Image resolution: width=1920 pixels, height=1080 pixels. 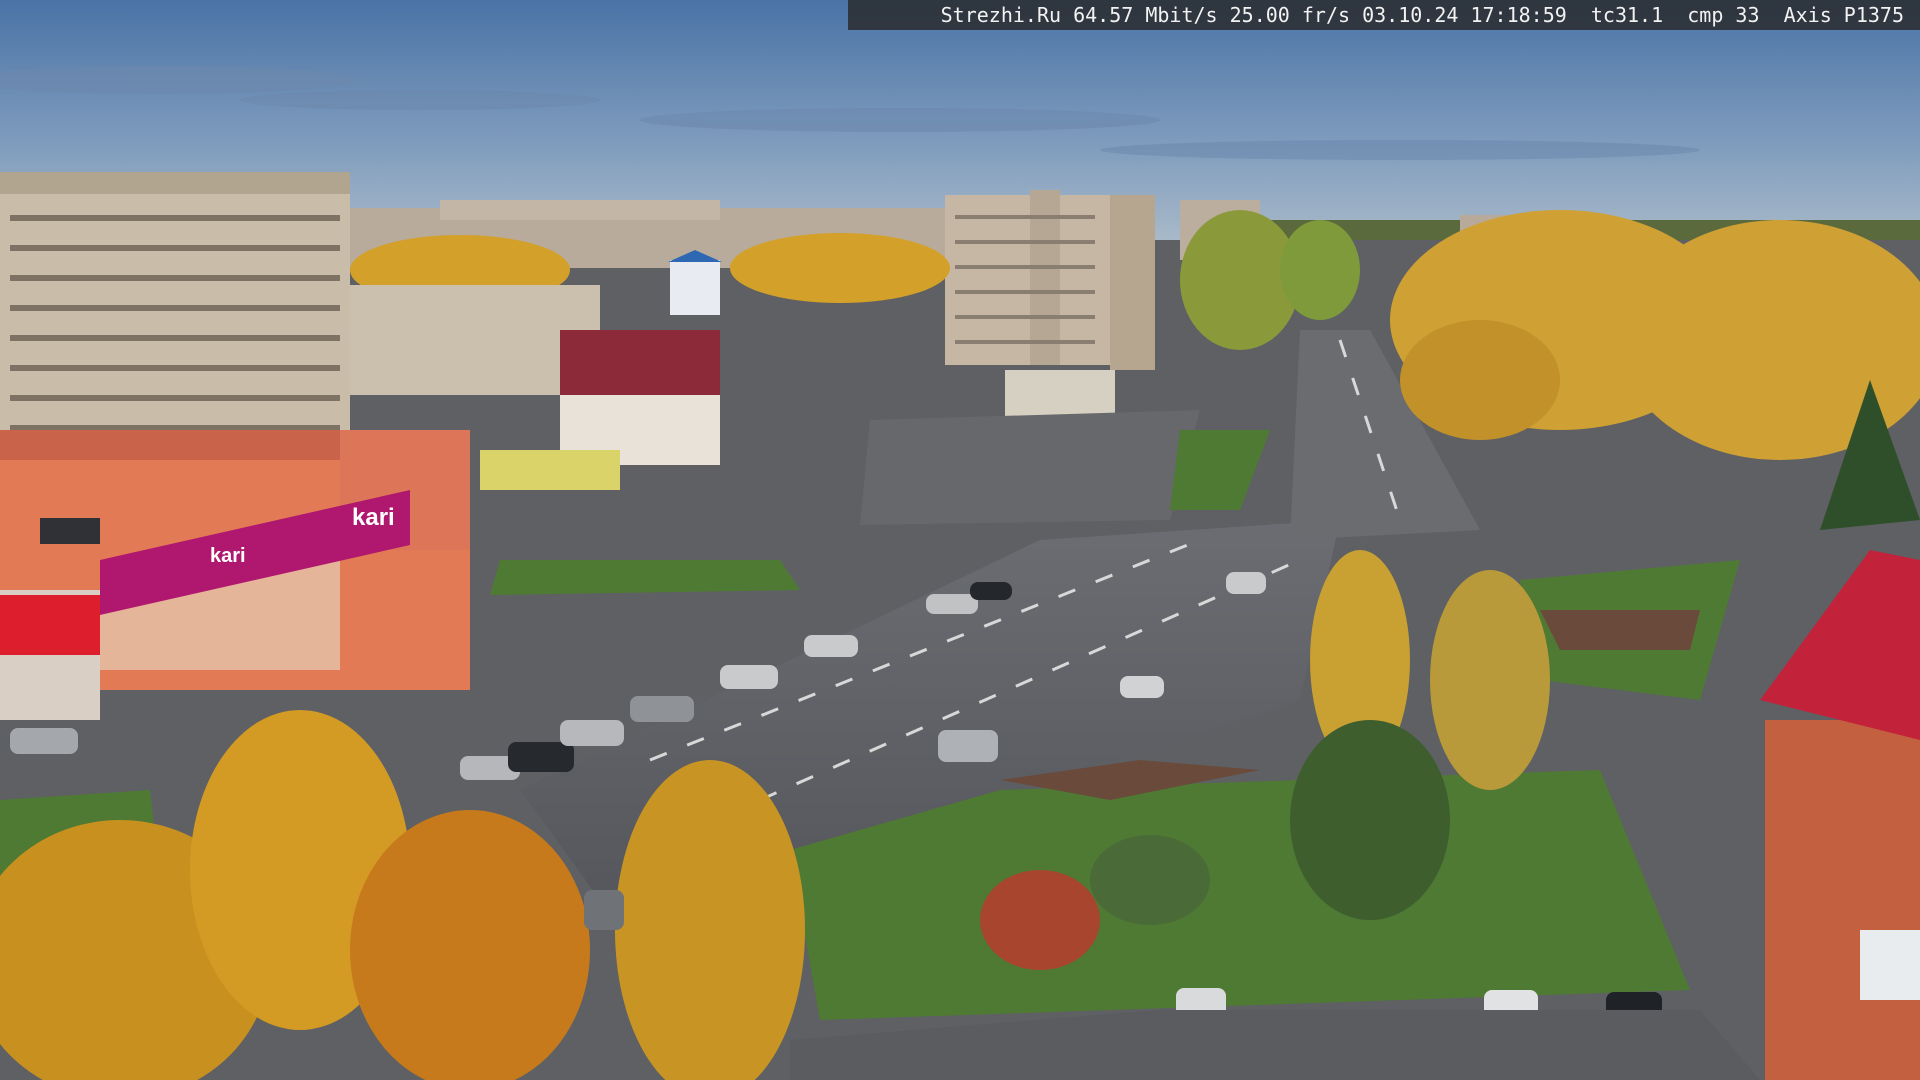 What do you see at coordinates (1145, 15) in the screenshot?
I see `bitrate: 64.57 Mbit/s` at bounding box center [1145, 15].